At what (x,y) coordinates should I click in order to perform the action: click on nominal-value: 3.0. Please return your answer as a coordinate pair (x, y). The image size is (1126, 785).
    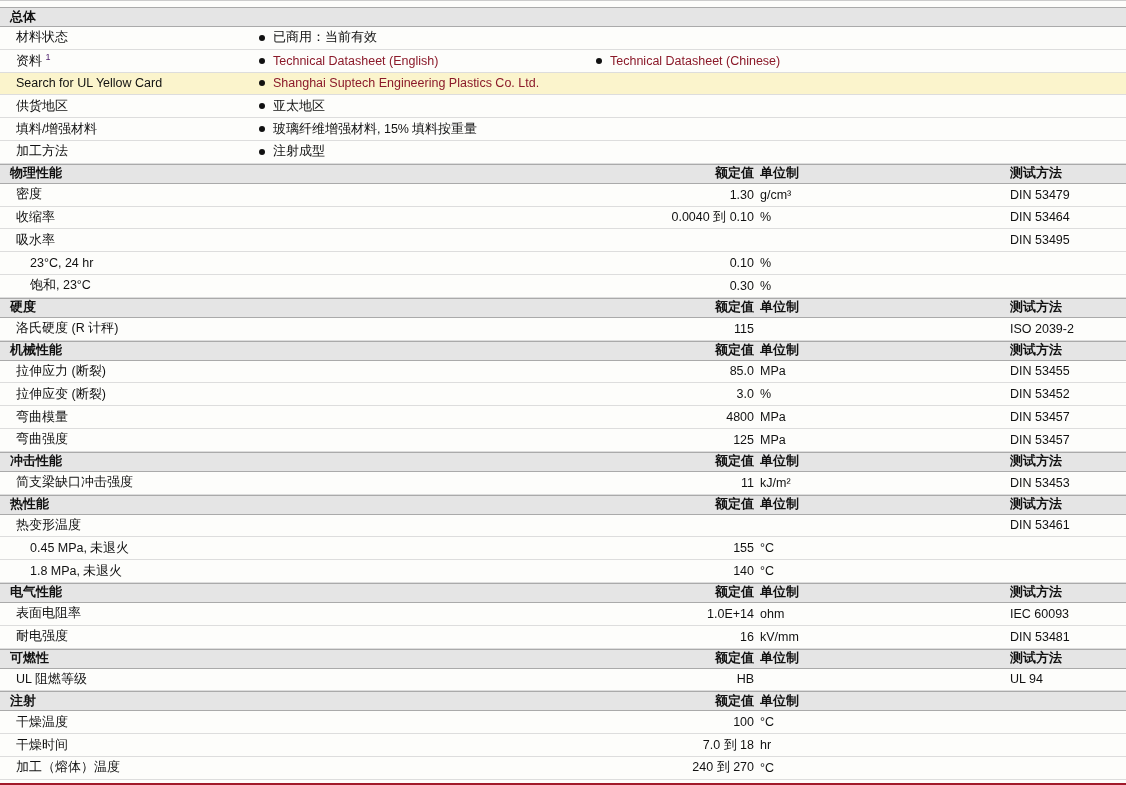
    Looking at the image, I should click on (745, 394).